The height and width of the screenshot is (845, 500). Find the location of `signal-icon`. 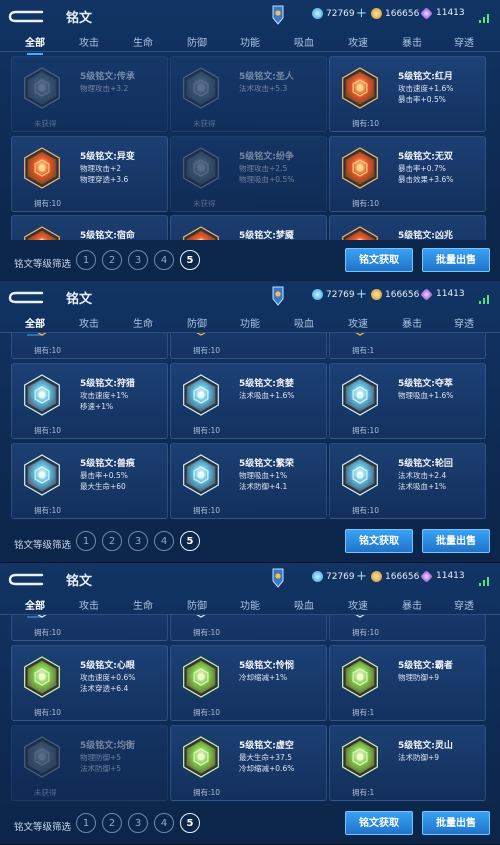

signal-icon is located at coordinates (484, 16).